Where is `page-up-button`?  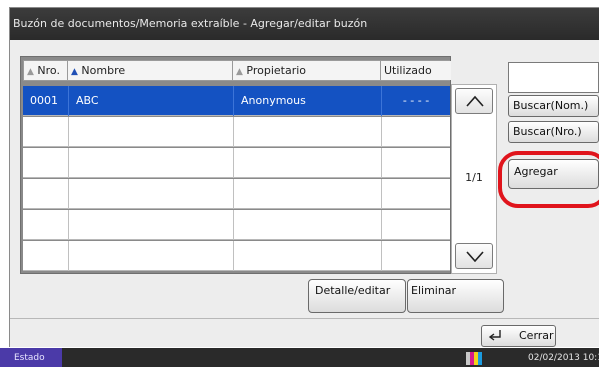 page-up-button is located at coordinates (474, 101).